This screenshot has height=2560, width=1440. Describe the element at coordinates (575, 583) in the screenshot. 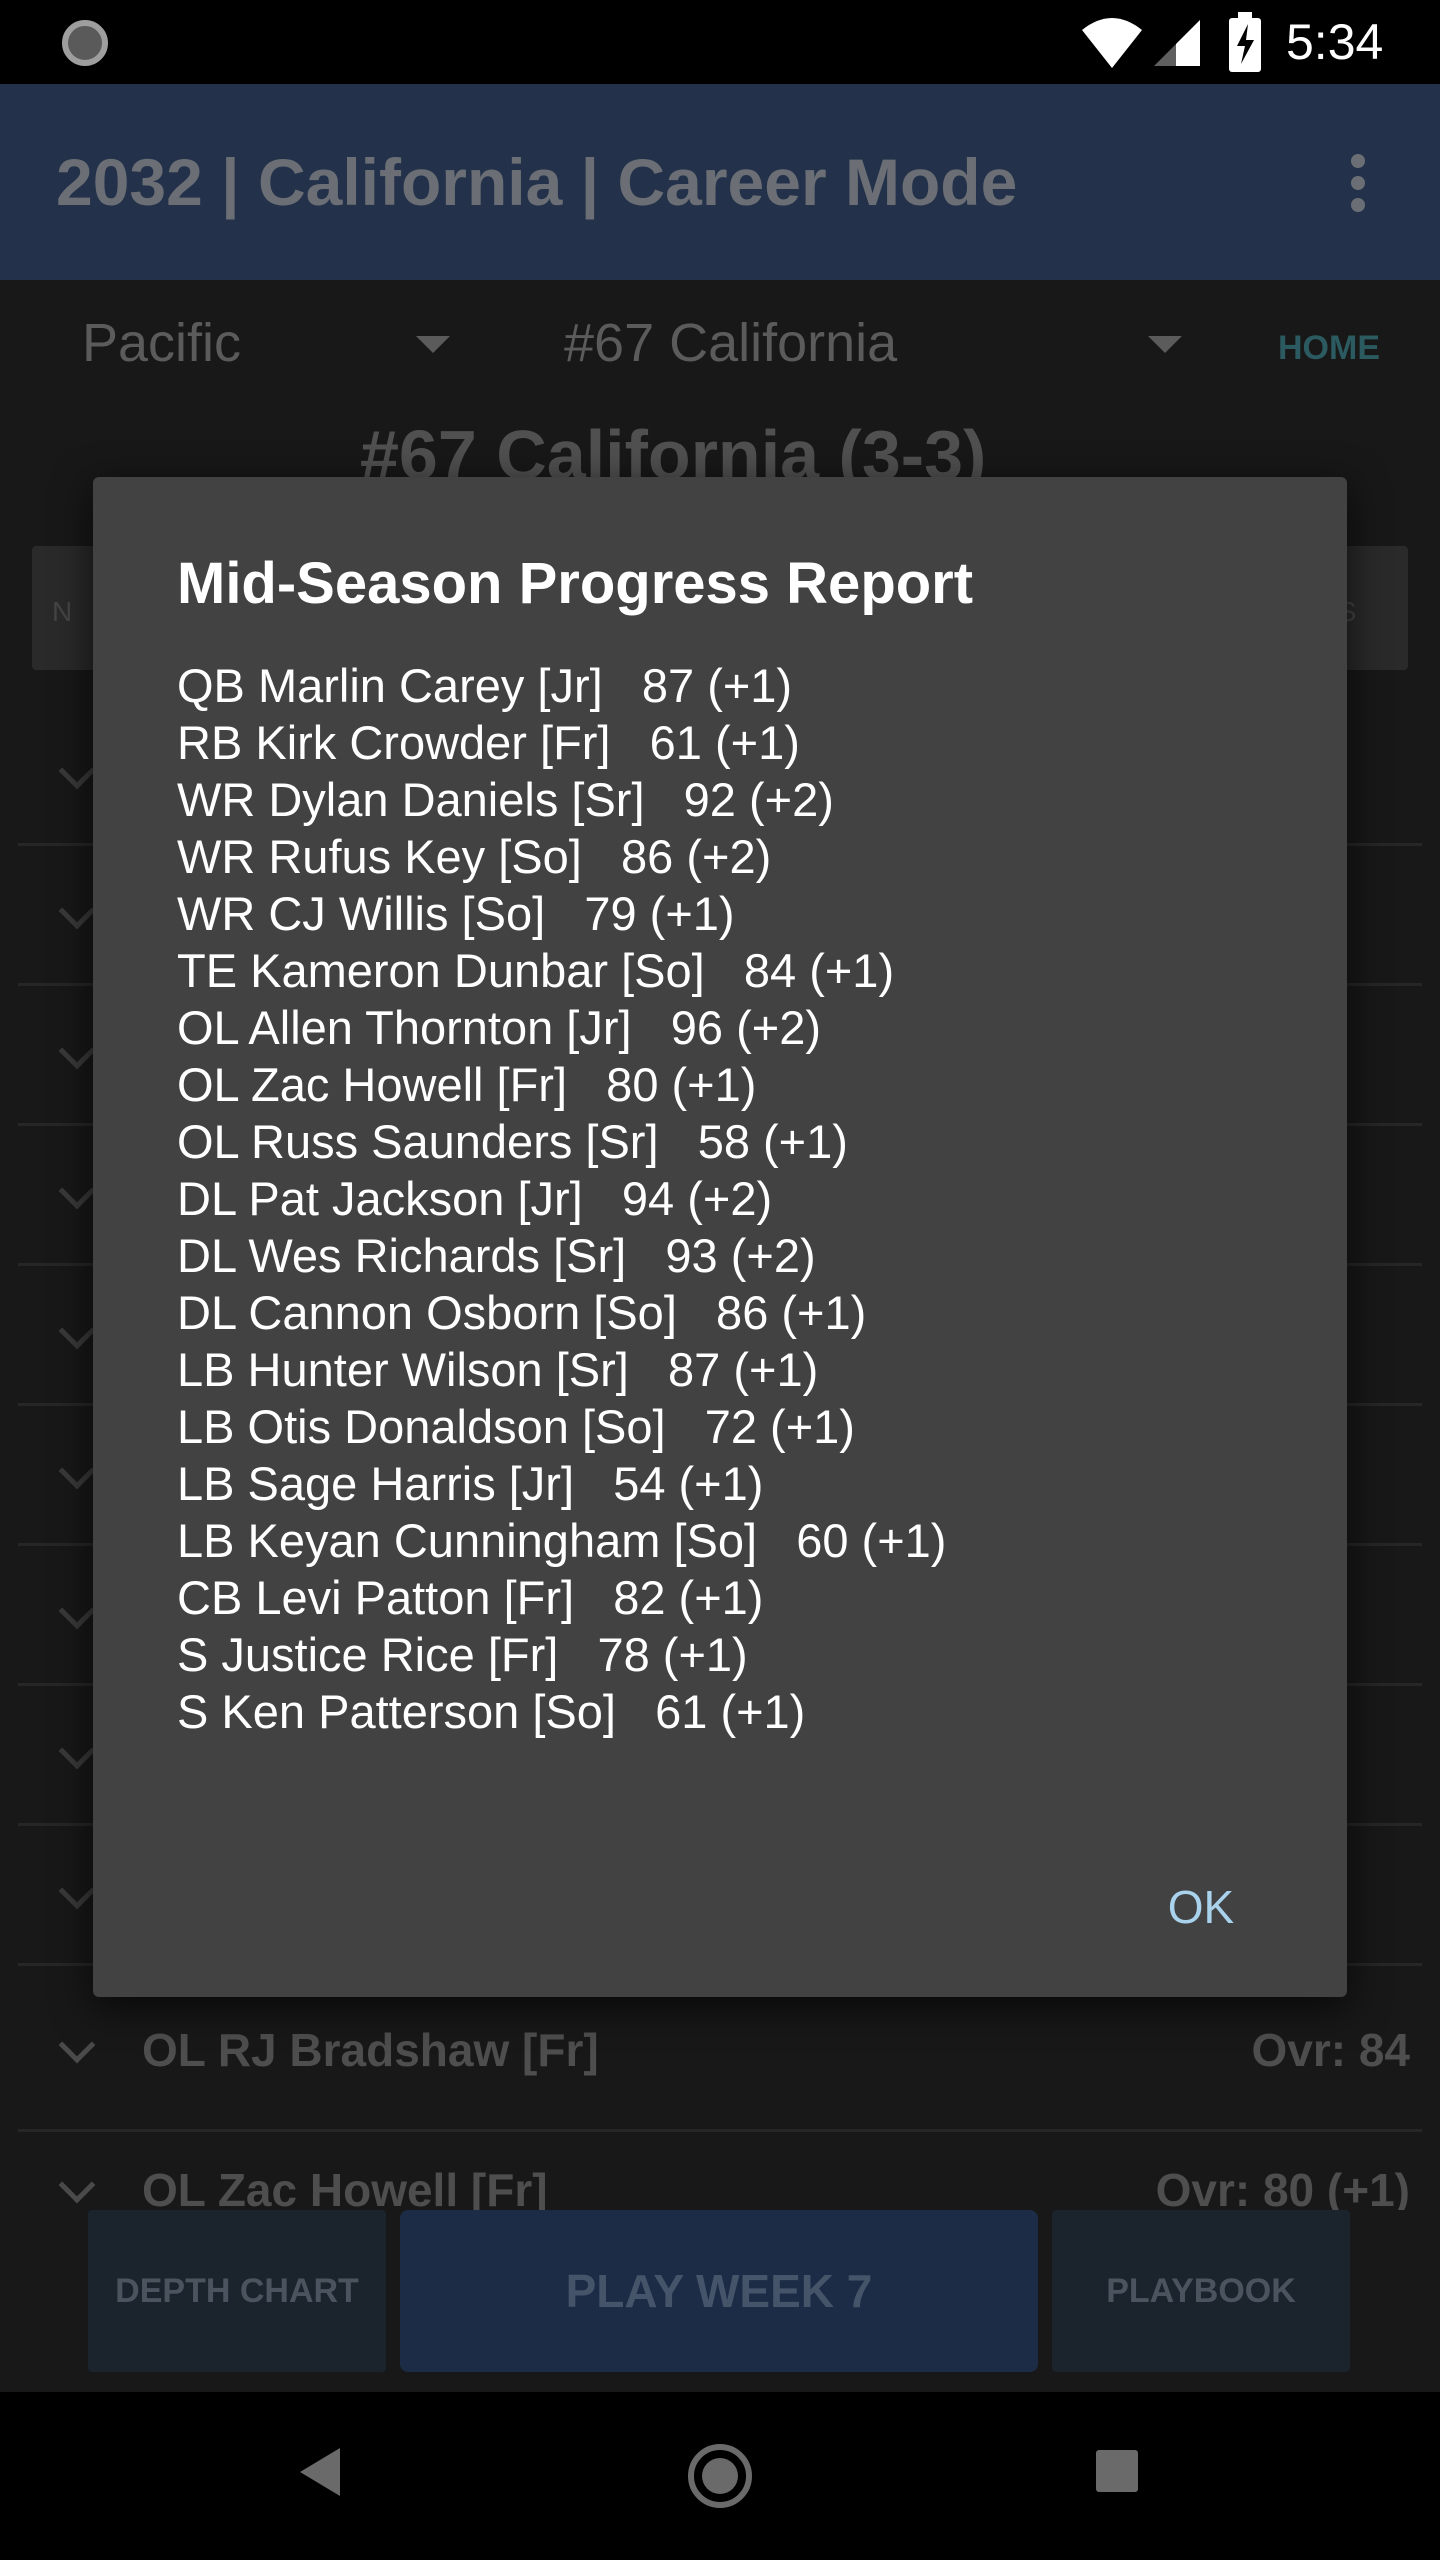

I see `dialog-title: Mid-Season Progress Report` at that location.